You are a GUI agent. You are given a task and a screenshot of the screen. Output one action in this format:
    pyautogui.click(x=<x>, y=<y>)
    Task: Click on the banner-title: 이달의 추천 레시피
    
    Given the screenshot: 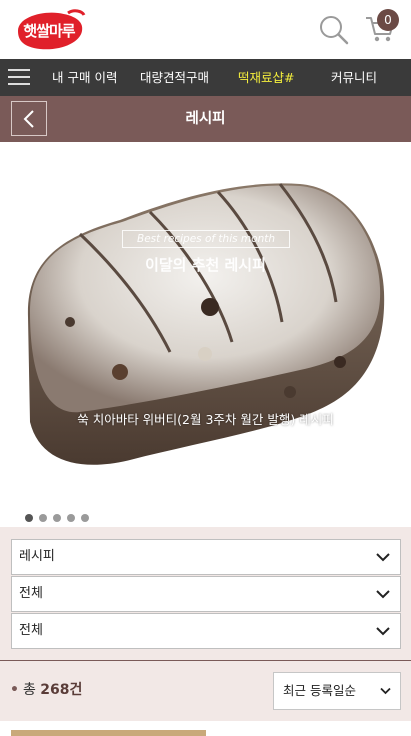 What is the action you would take?
    pyautogui.click(x=205, y=265)
    